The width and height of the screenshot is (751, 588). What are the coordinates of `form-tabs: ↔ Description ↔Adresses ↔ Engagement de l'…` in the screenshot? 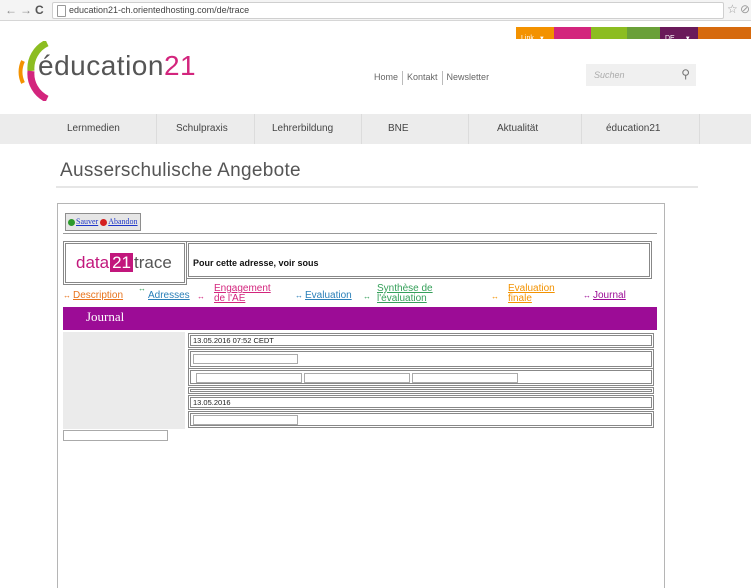 It's located at (361, 294).